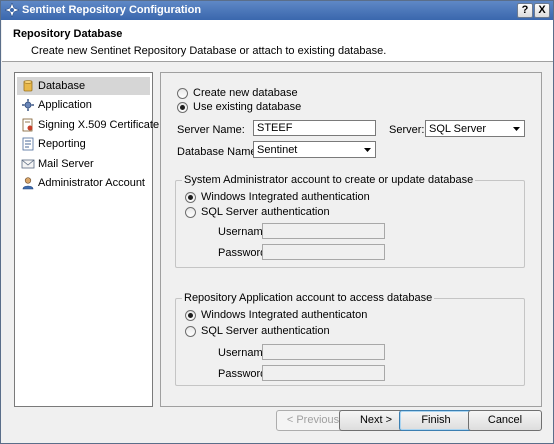 The image size is (554, 444). Describe the element at coordinates (190, 197) in the screenshot. I see `radio-sysadmin-windows` at that location.